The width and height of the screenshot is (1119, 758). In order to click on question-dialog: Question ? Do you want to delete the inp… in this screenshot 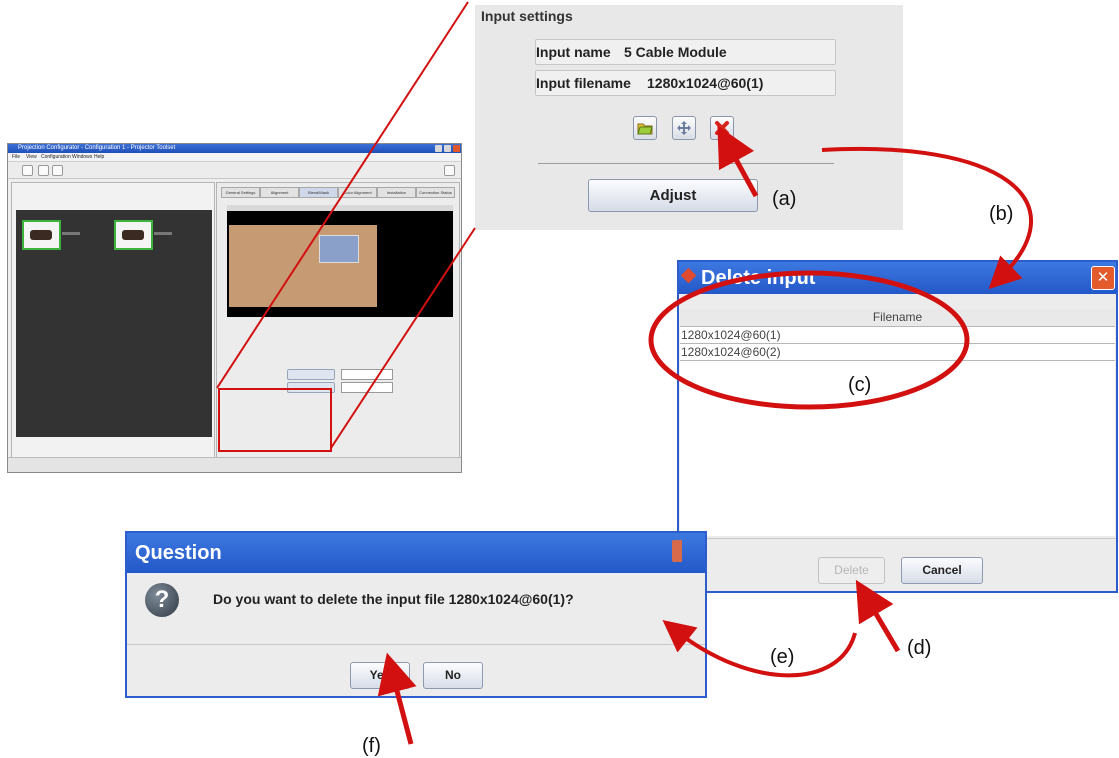, I will do `click(416, 614)`.